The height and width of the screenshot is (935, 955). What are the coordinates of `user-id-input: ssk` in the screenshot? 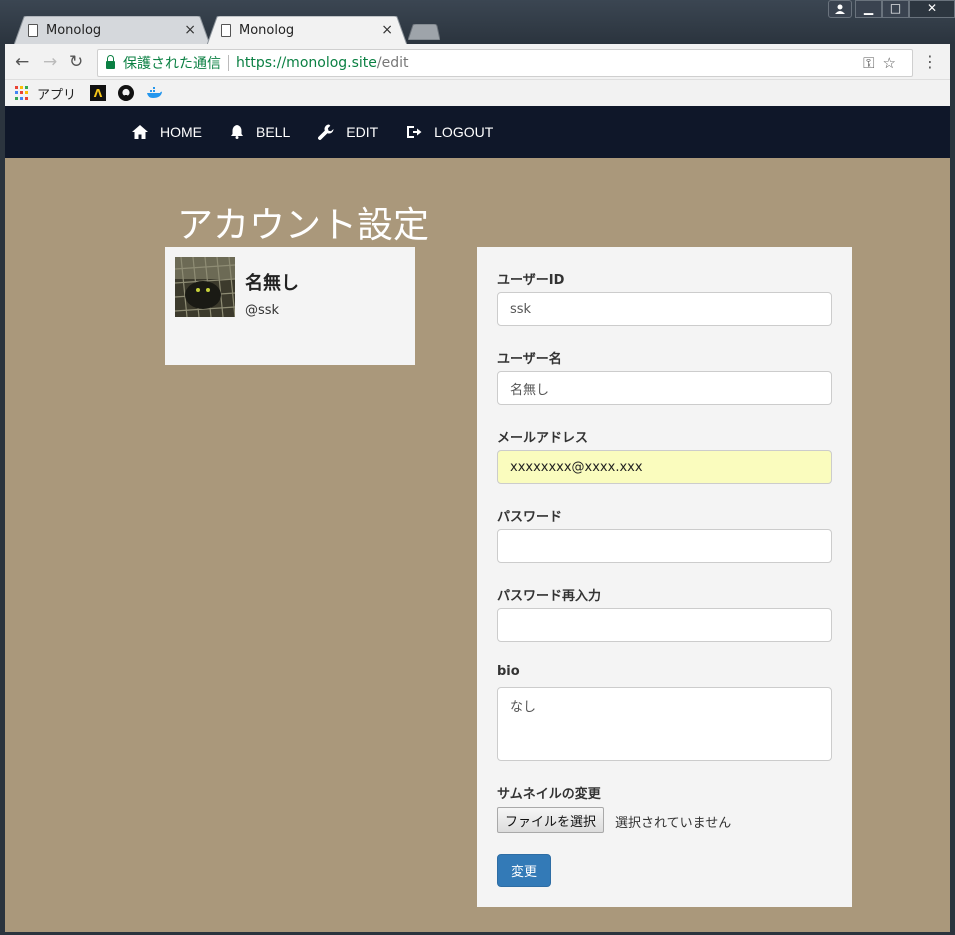 It's located at (664, 309).